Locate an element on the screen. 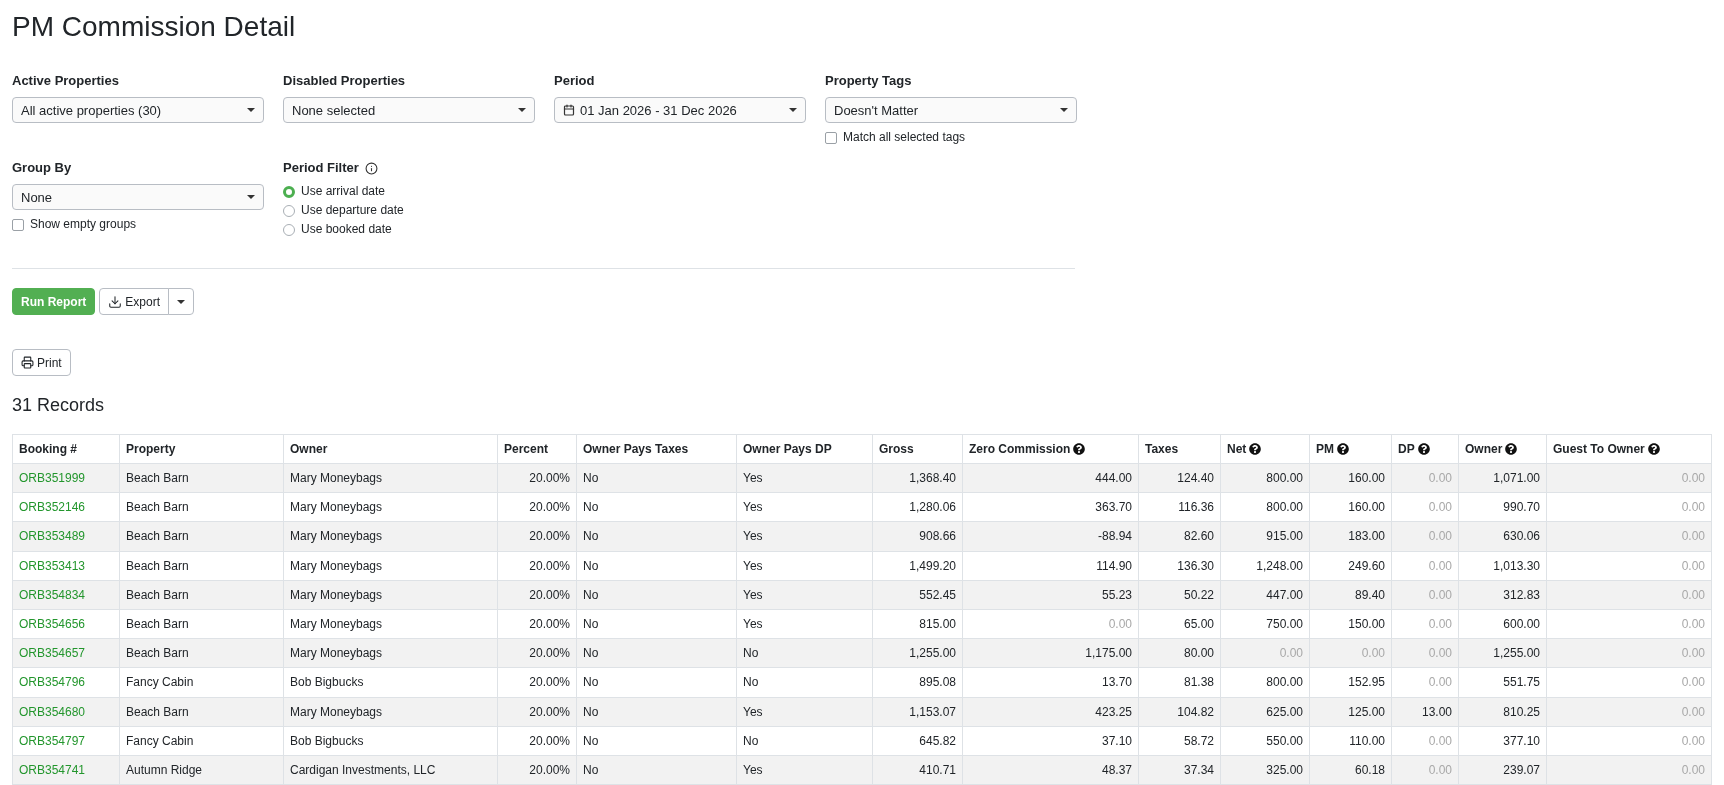  field-label: Disabled Properties is located at coordinates (344, 81).